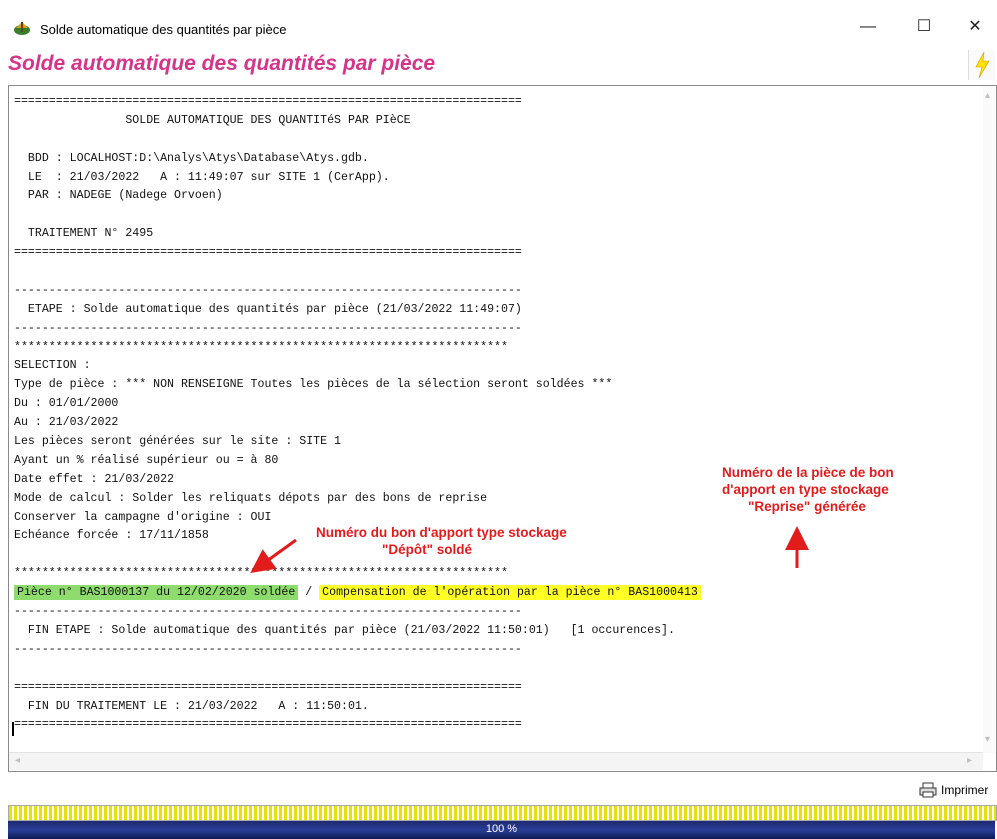  What do you see at coordinates (928, 790) in the screenshot?
I see `printer-icon` at bounding box center [928, 790].